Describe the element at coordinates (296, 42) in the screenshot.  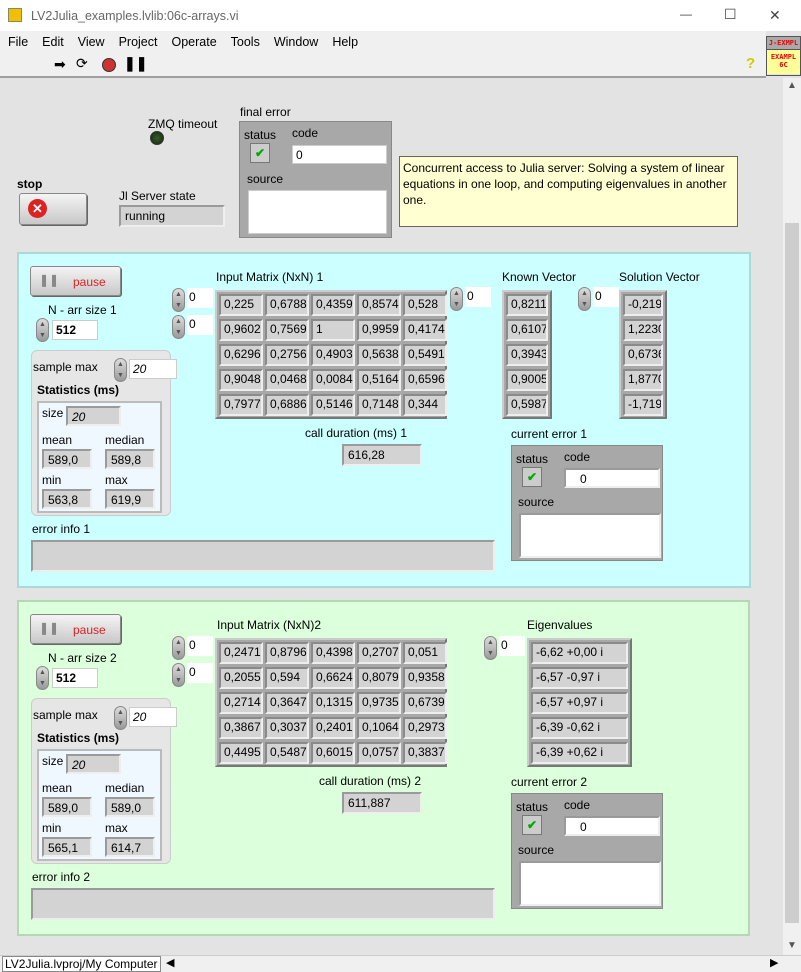
I see `menu-window: Window` at that location.